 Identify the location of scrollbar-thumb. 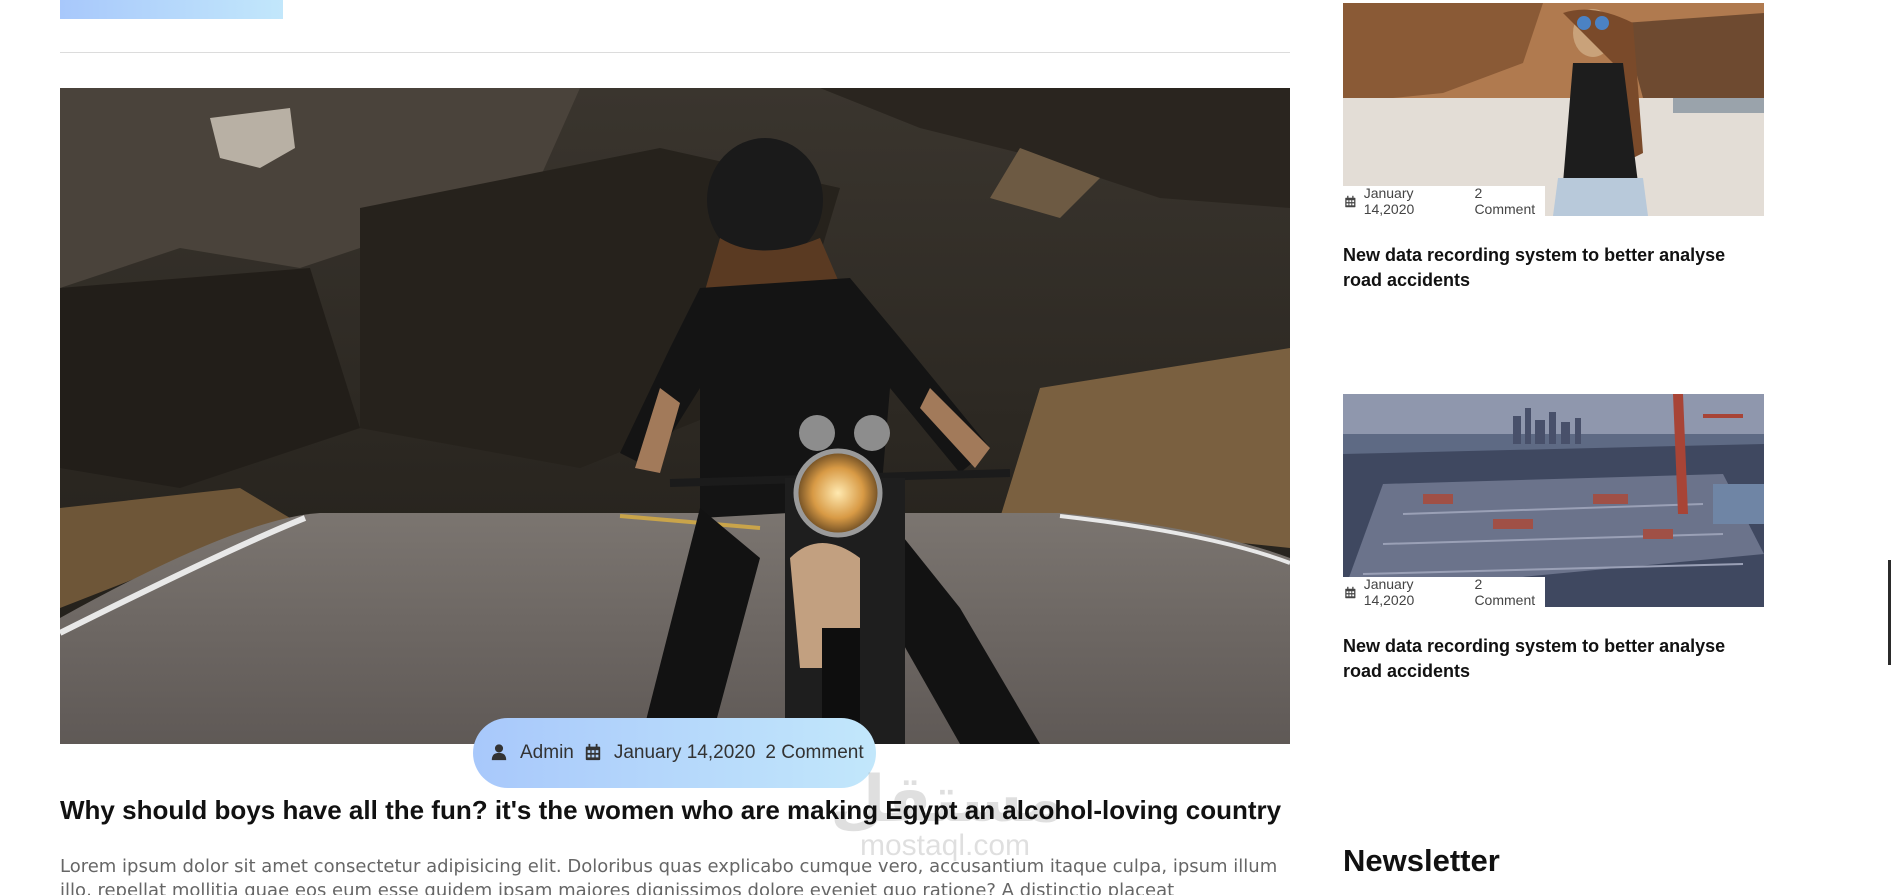
(1889, 612).